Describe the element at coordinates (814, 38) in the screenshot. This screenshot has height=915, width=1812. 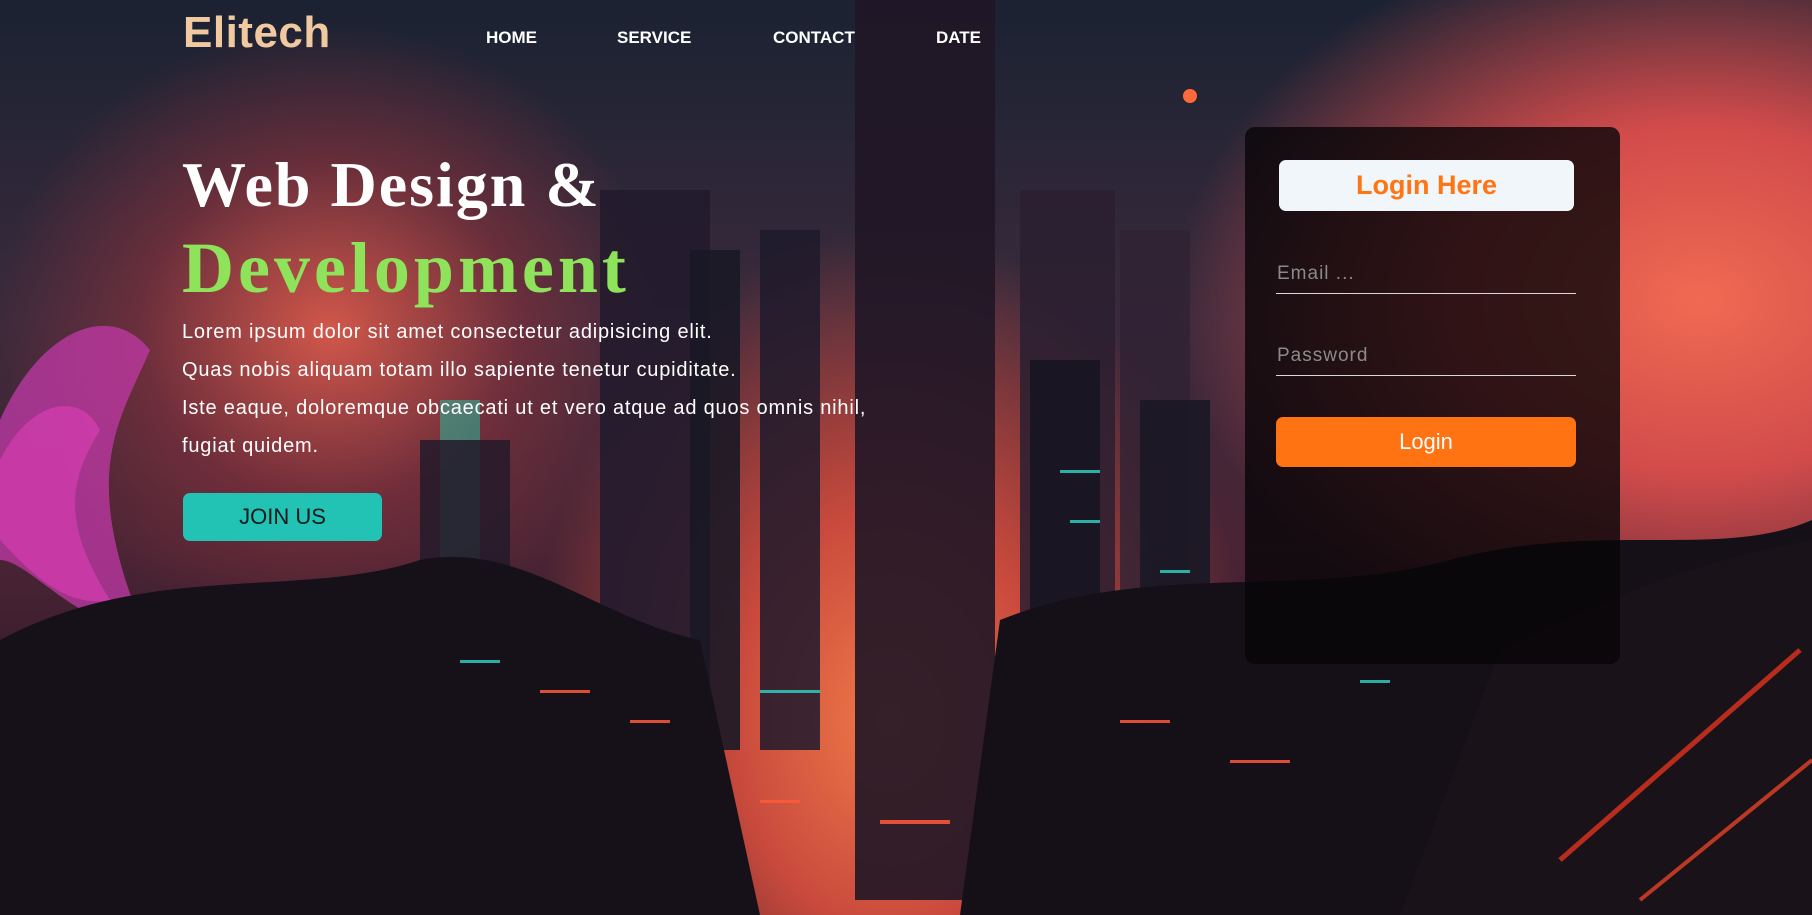
I see `nav-link-contact: CONTACT` at that location.